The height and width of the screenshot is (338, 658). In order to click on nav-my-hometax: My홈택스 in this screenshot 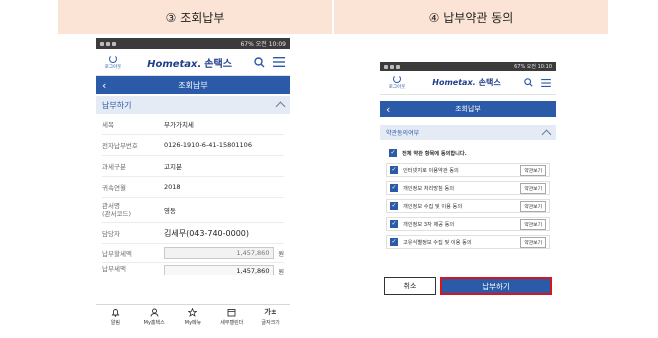, I will do `click(154, 316)`.